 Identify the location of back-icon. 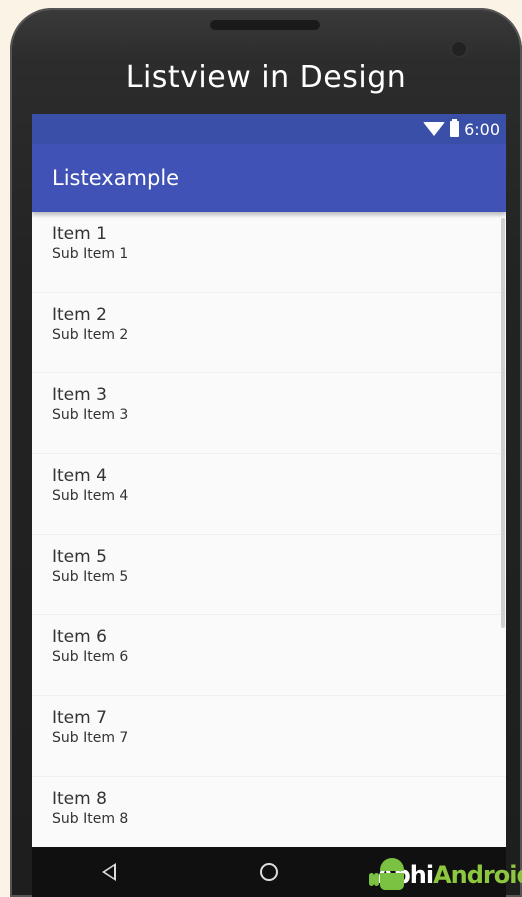
(109, 872).